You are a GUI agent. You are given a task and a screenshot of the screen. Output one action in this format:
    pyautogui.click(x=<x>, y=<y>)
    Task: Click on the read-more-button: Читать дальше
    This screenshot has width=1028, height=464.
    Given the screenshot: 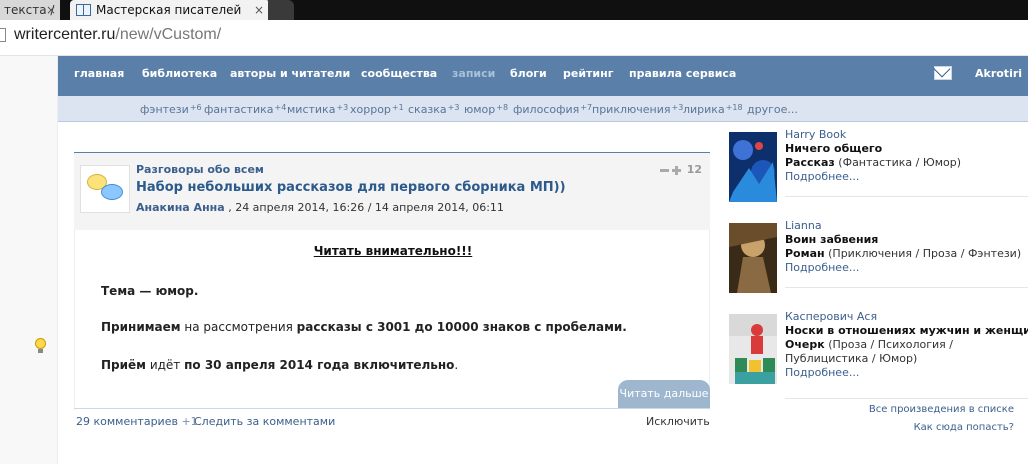 What is the action you would take?
    pyautogui.click(x=664, y=394)
    